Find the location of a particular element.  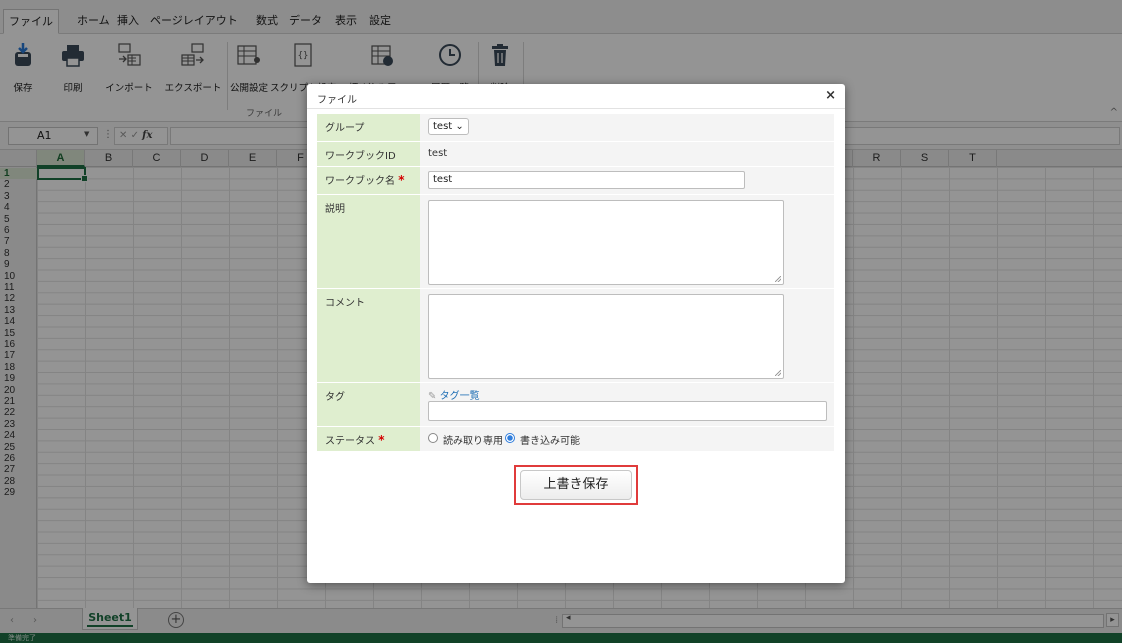

overwrite-save-button: 上書き保存 is located at coordinates (576, 485).